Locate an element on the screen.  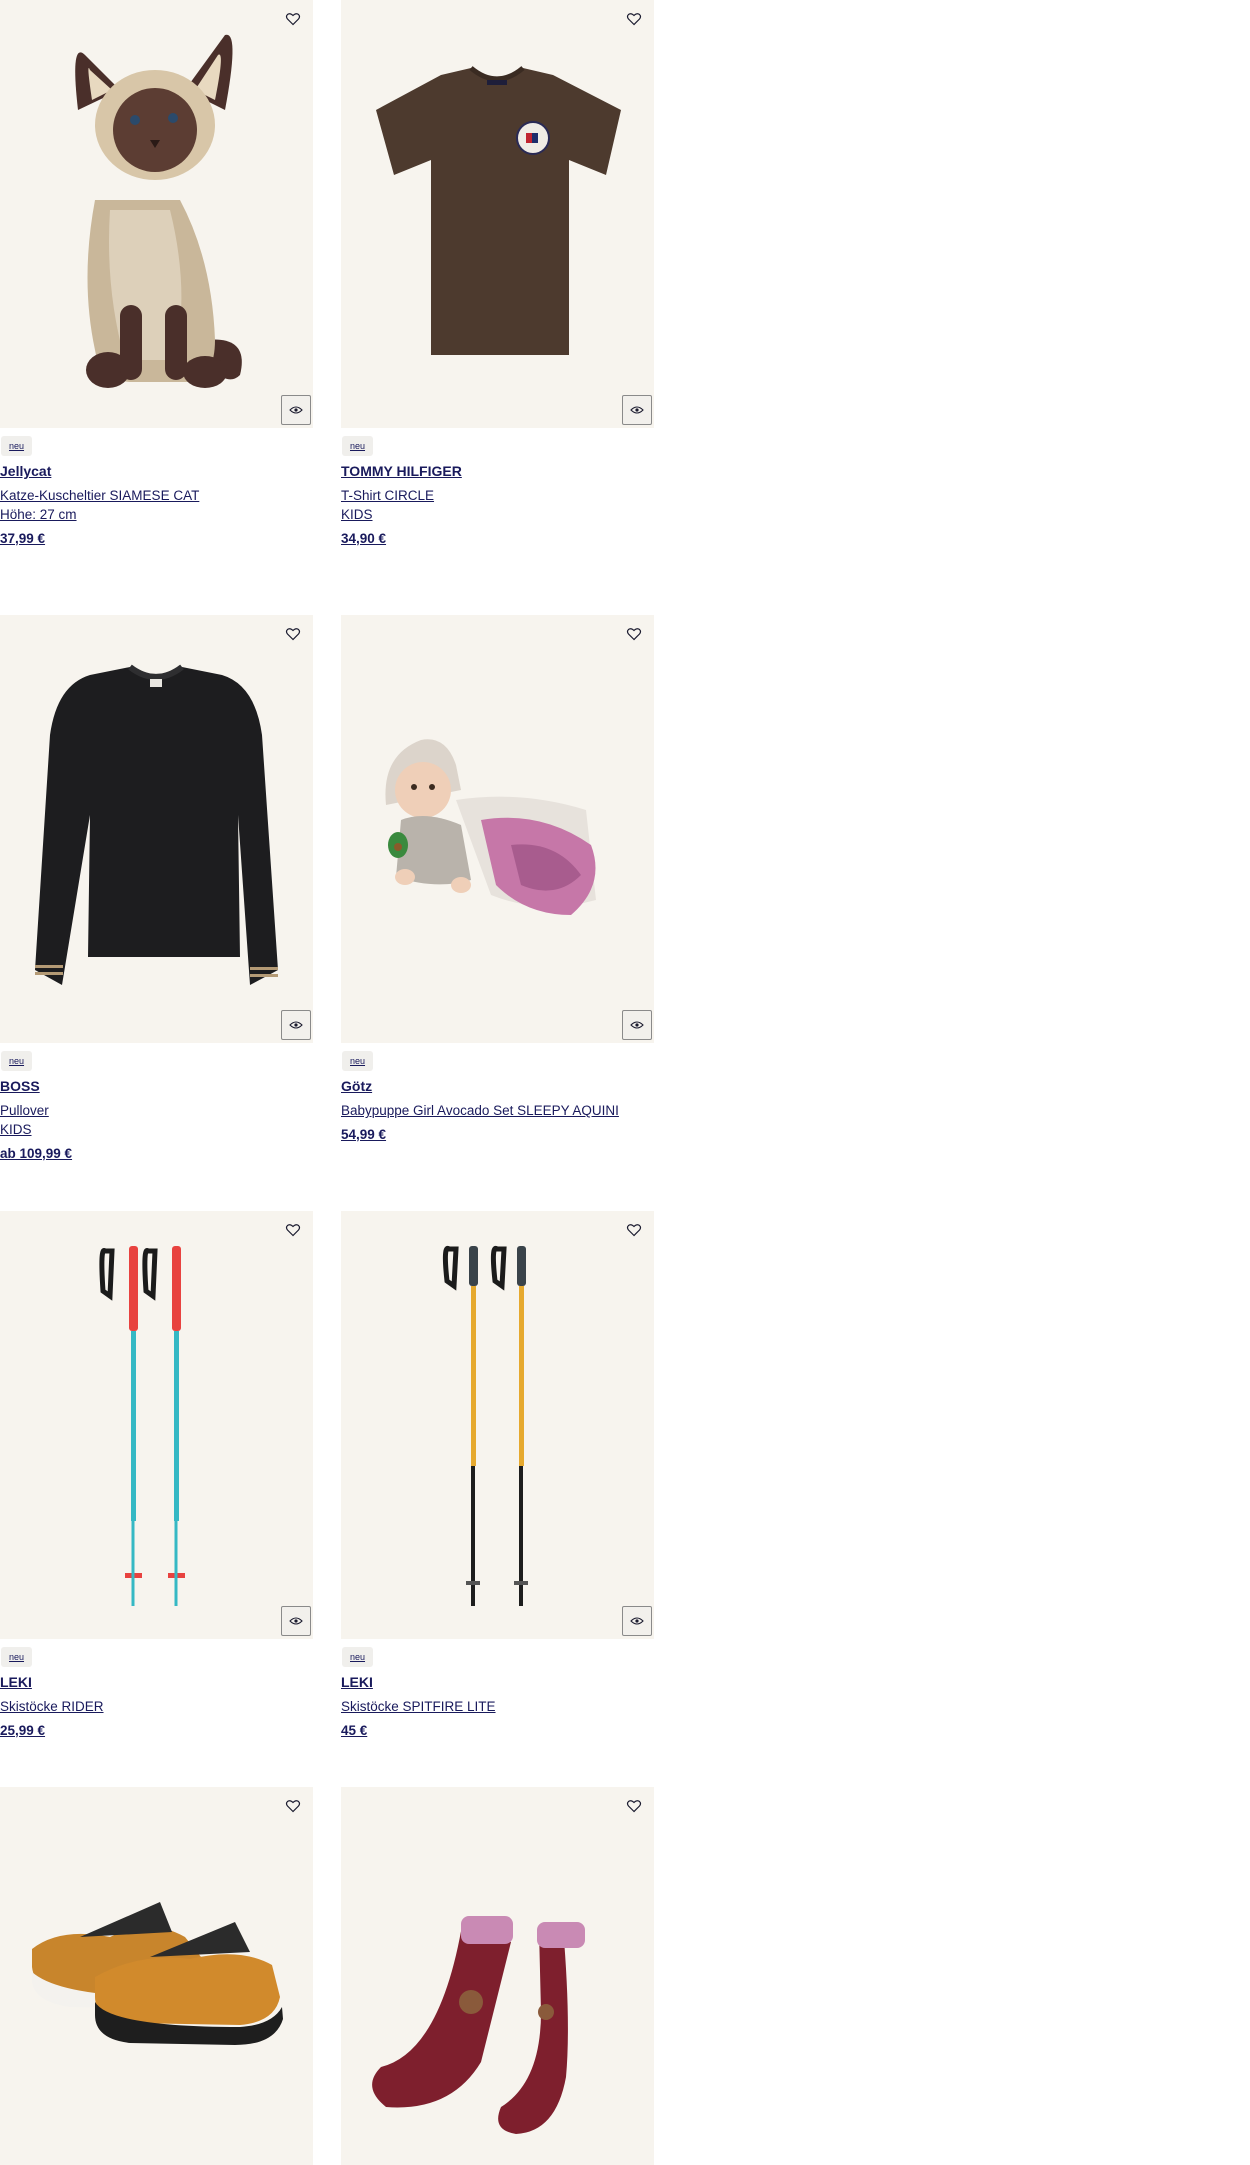
product-detail: Höhe: 27 cm is located at coordinates (156, 514).